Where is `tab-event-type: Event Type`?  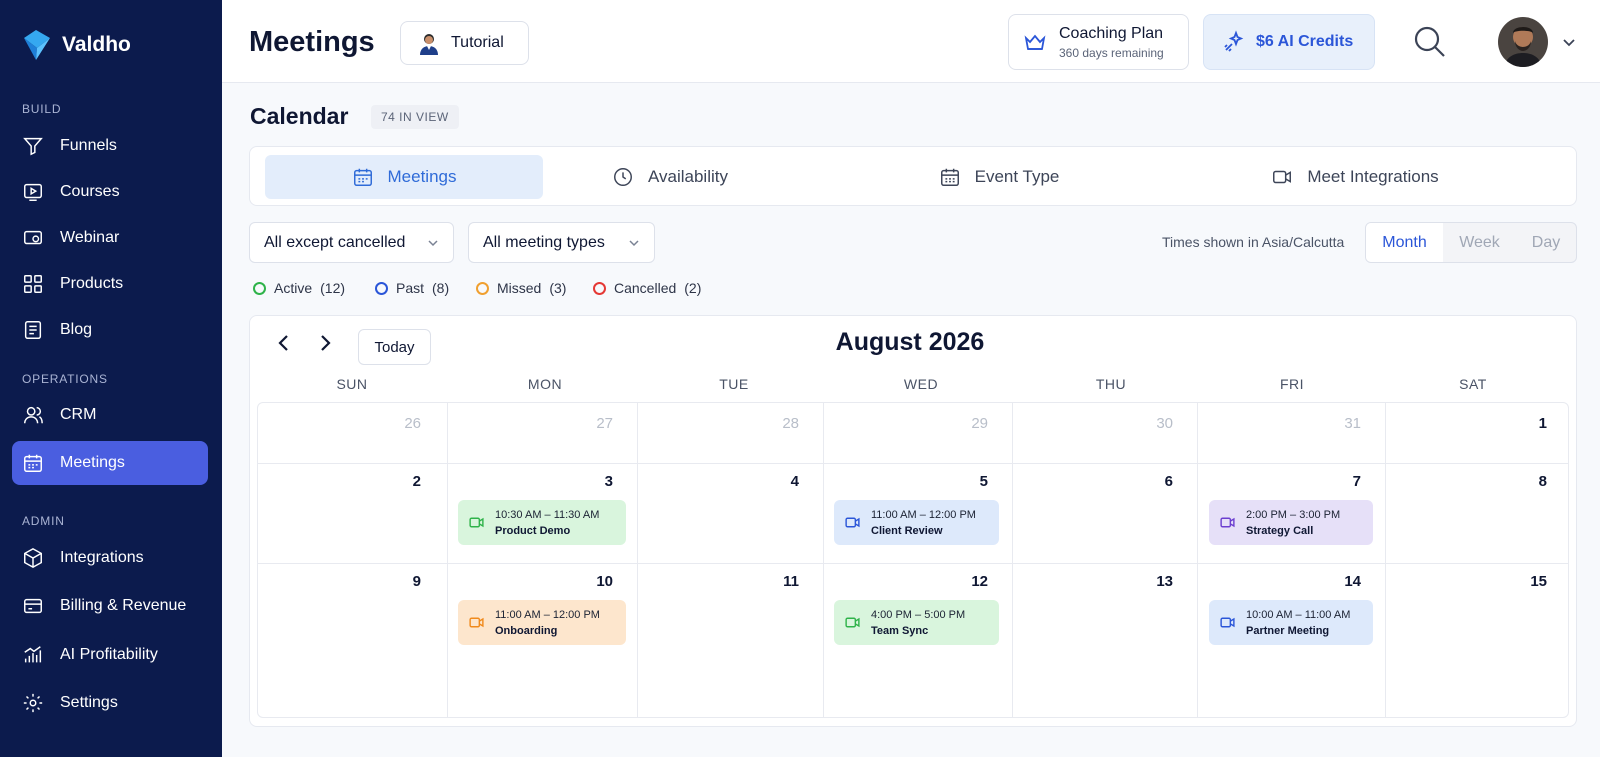
tab-event-type: Event Type is located at coordinates (999, 177).